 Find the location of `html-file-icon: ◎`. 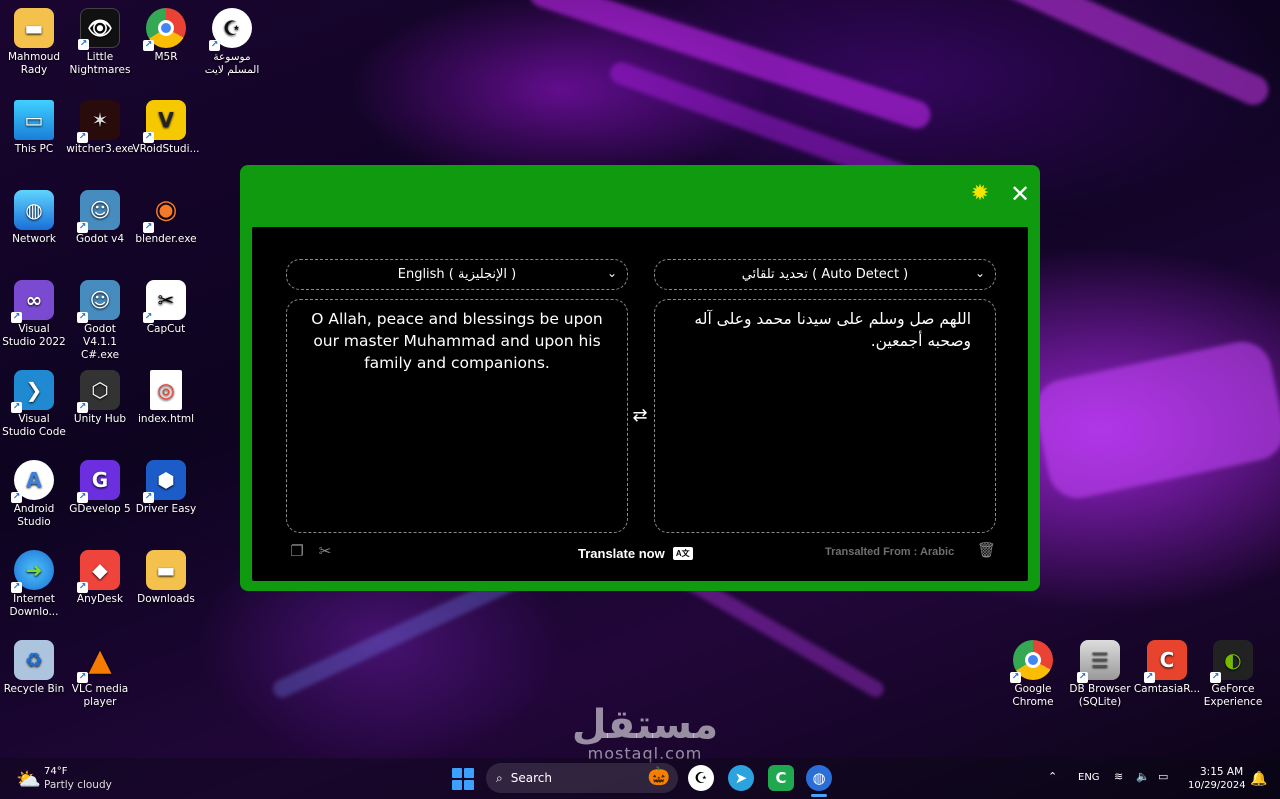

html-file-icon: ◎ is located at coordinates (166, 390).